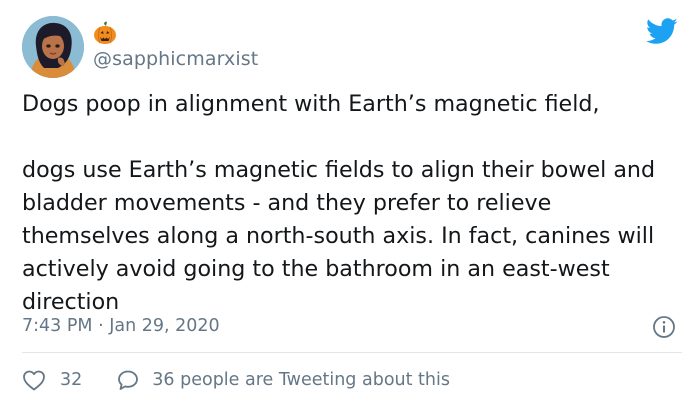 The image size is (700, 407). Describe the element at coordinates (52, 380) in the screenshot. I see `like-button: 32` at that location.